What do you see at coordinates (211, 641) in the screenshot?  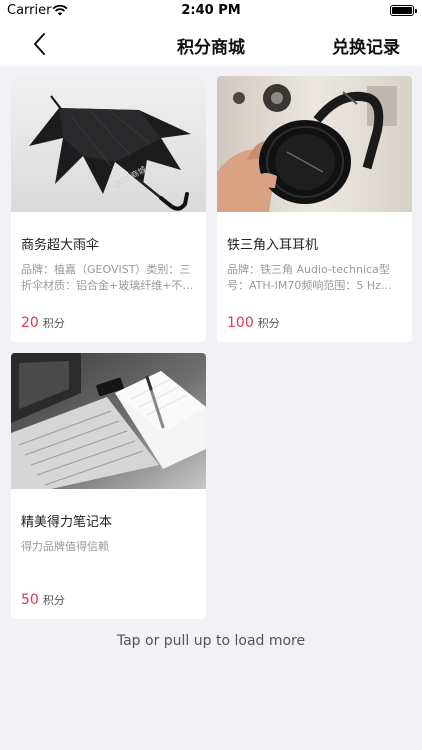 I see `load-more-footer: Tap or pull up to load more` at bounding box center [211, 641].